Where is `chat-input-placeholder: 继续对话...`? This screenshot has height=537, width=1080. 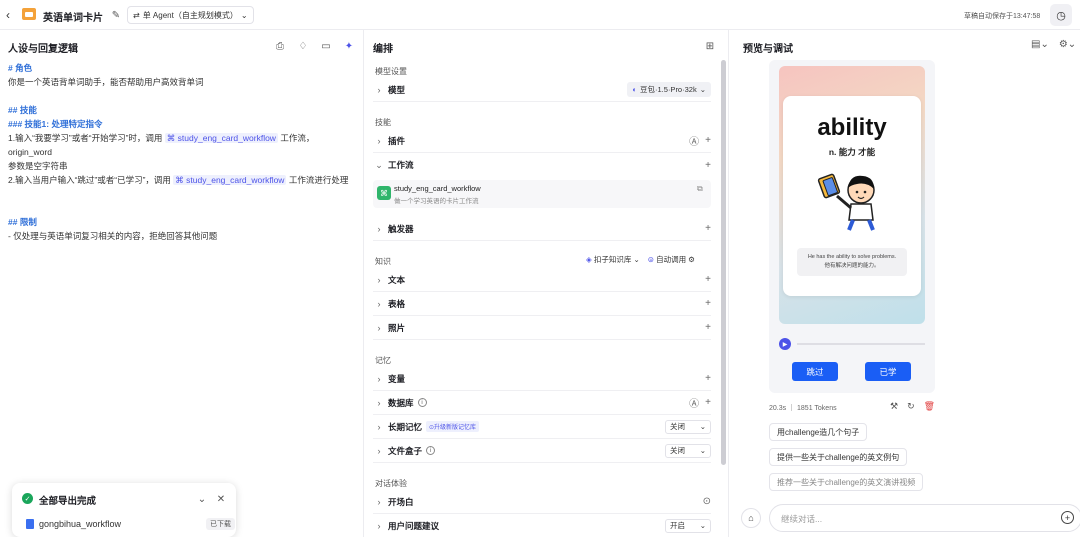
chat-input-placeholder: 继续对话... is located at coordinates (802, 519).